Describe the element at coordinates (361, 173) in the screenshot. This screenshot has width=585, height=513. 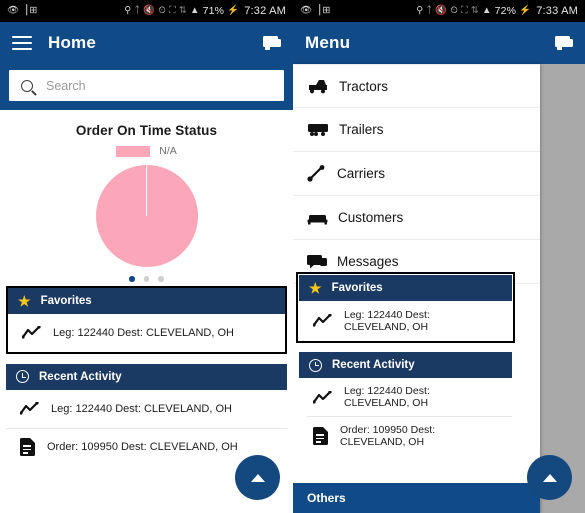
I see `menu-item-label: Carriers` at that location.